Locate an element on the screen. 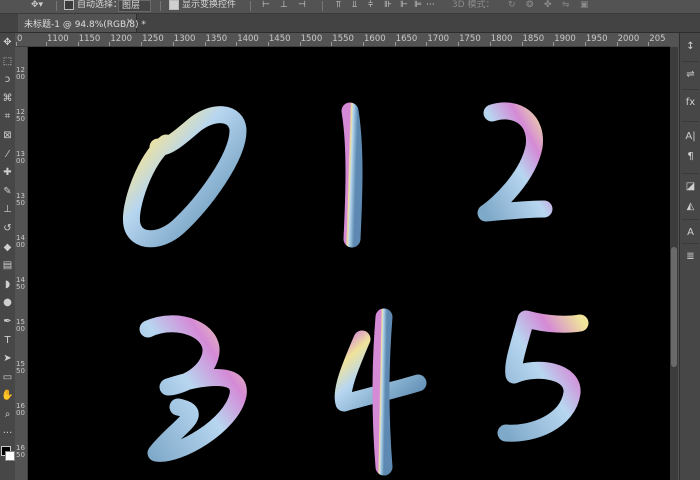 Image resolution: width=700 pixels, height=480 pixels. ruler-tick-label: 1150 is located at coordinates (89, 39).